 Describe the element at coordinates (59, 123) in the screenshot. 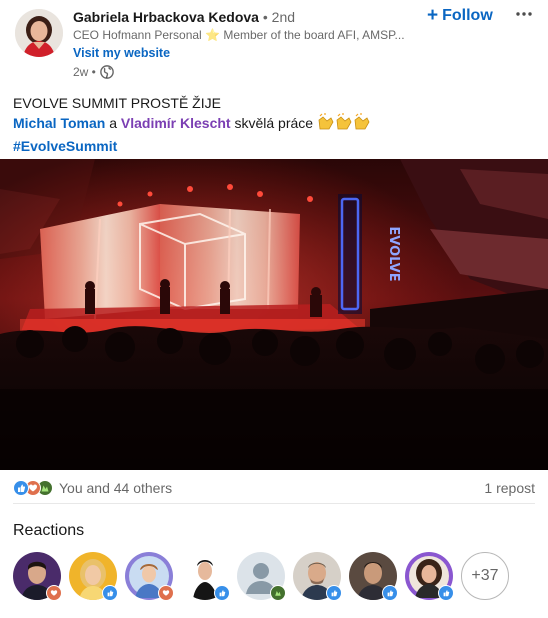

I see `mention-michal-toman: Michal Toman` at that location.